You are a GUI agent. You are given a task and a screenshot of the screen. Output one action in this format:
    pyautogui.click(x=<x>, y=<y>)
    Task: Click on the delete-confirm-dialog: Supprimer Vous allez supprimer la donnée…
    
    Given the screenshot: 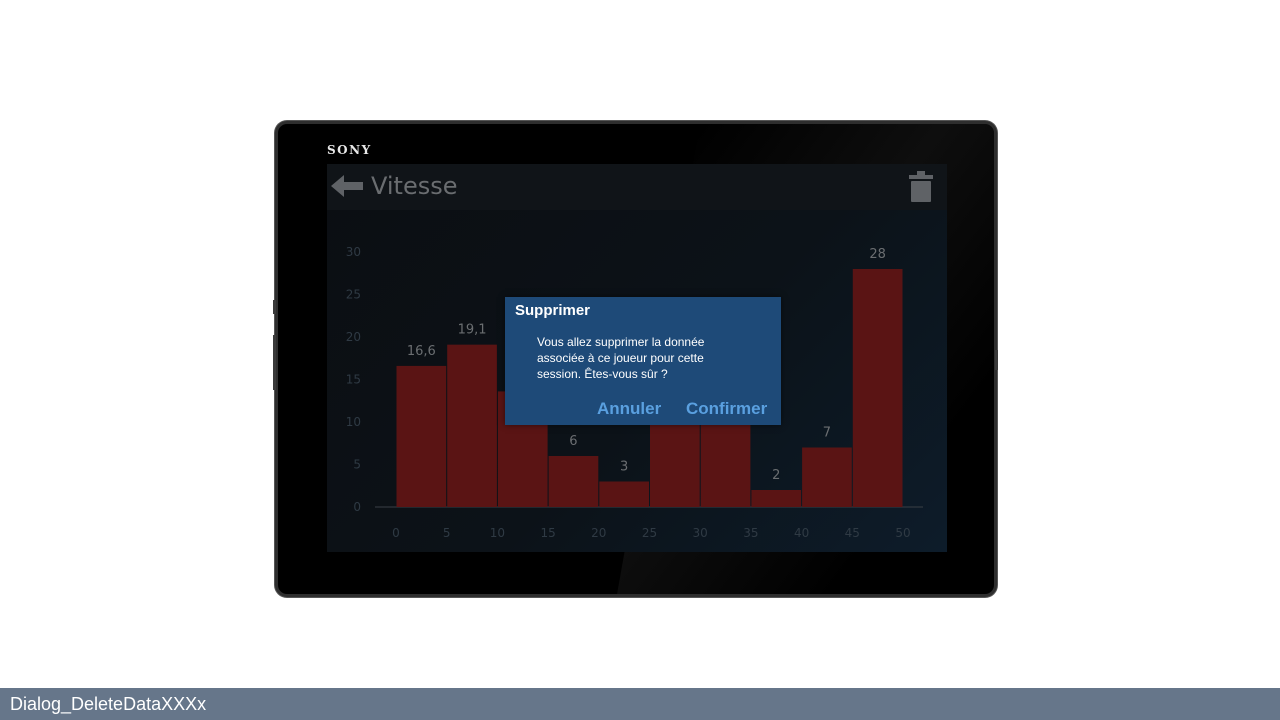 What is the action you would take?
    pyautogui.click(x=643, y=361)
    